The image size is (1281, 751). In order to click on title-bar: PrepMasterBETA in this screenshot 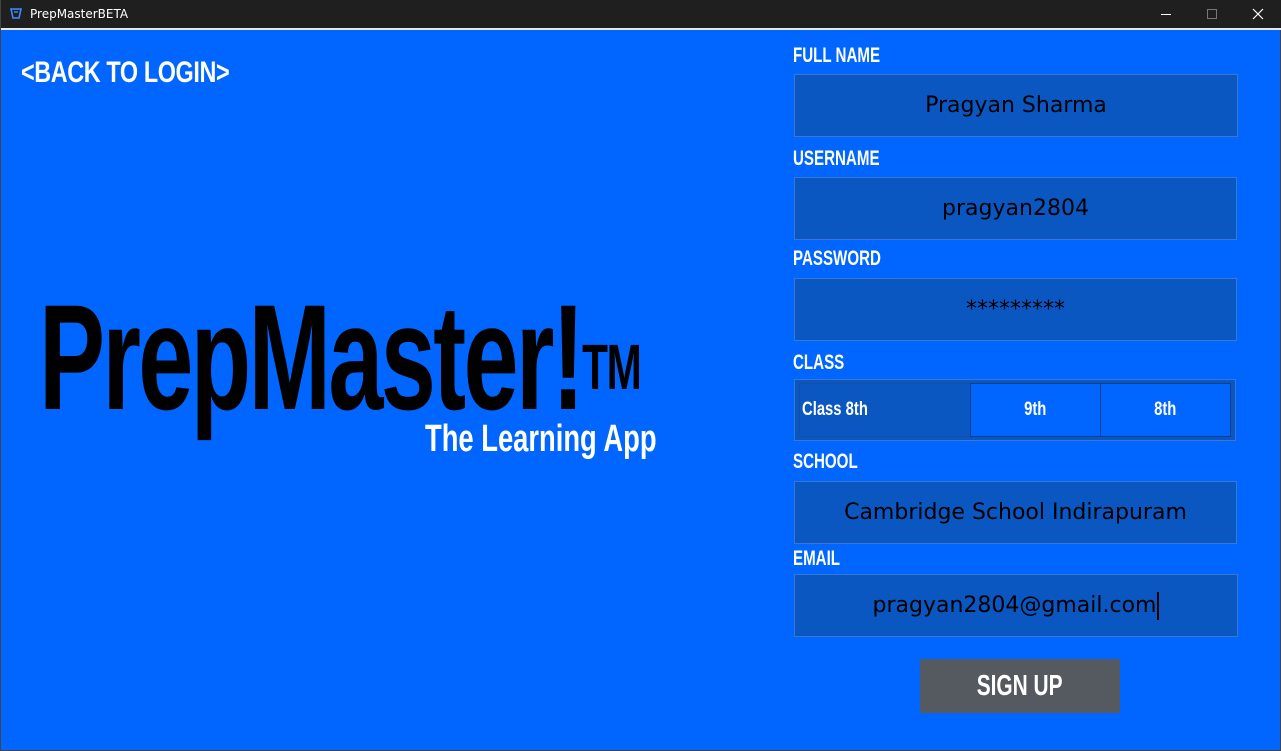, I will do `click(641, 15)`.